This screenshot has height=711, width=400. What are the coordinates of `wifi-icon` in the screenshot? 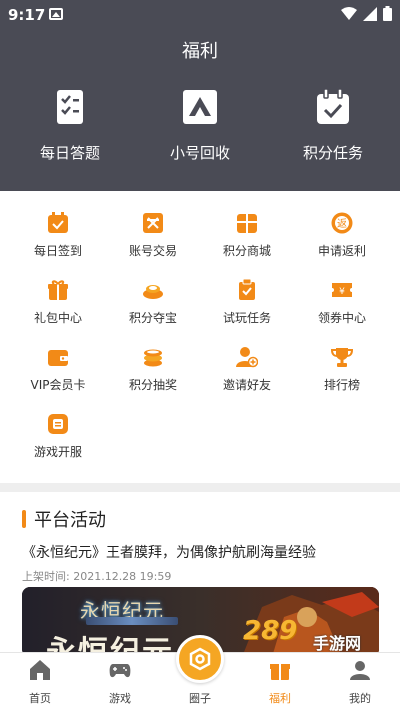 It's located at (349, 13).